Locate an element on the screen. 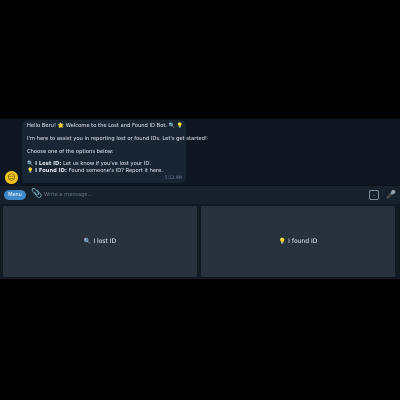  bot-avatar: 😑 is located at coordinates (11, 177).